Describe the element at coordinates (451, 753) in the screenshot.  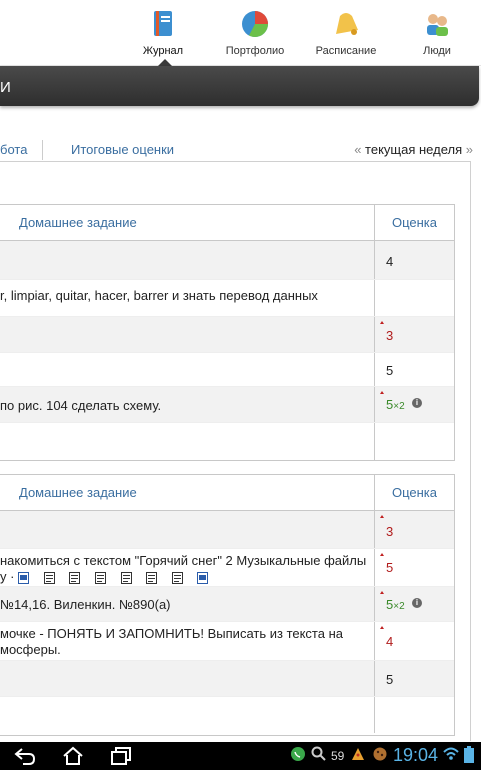
I see `wifi-icon` at that location.